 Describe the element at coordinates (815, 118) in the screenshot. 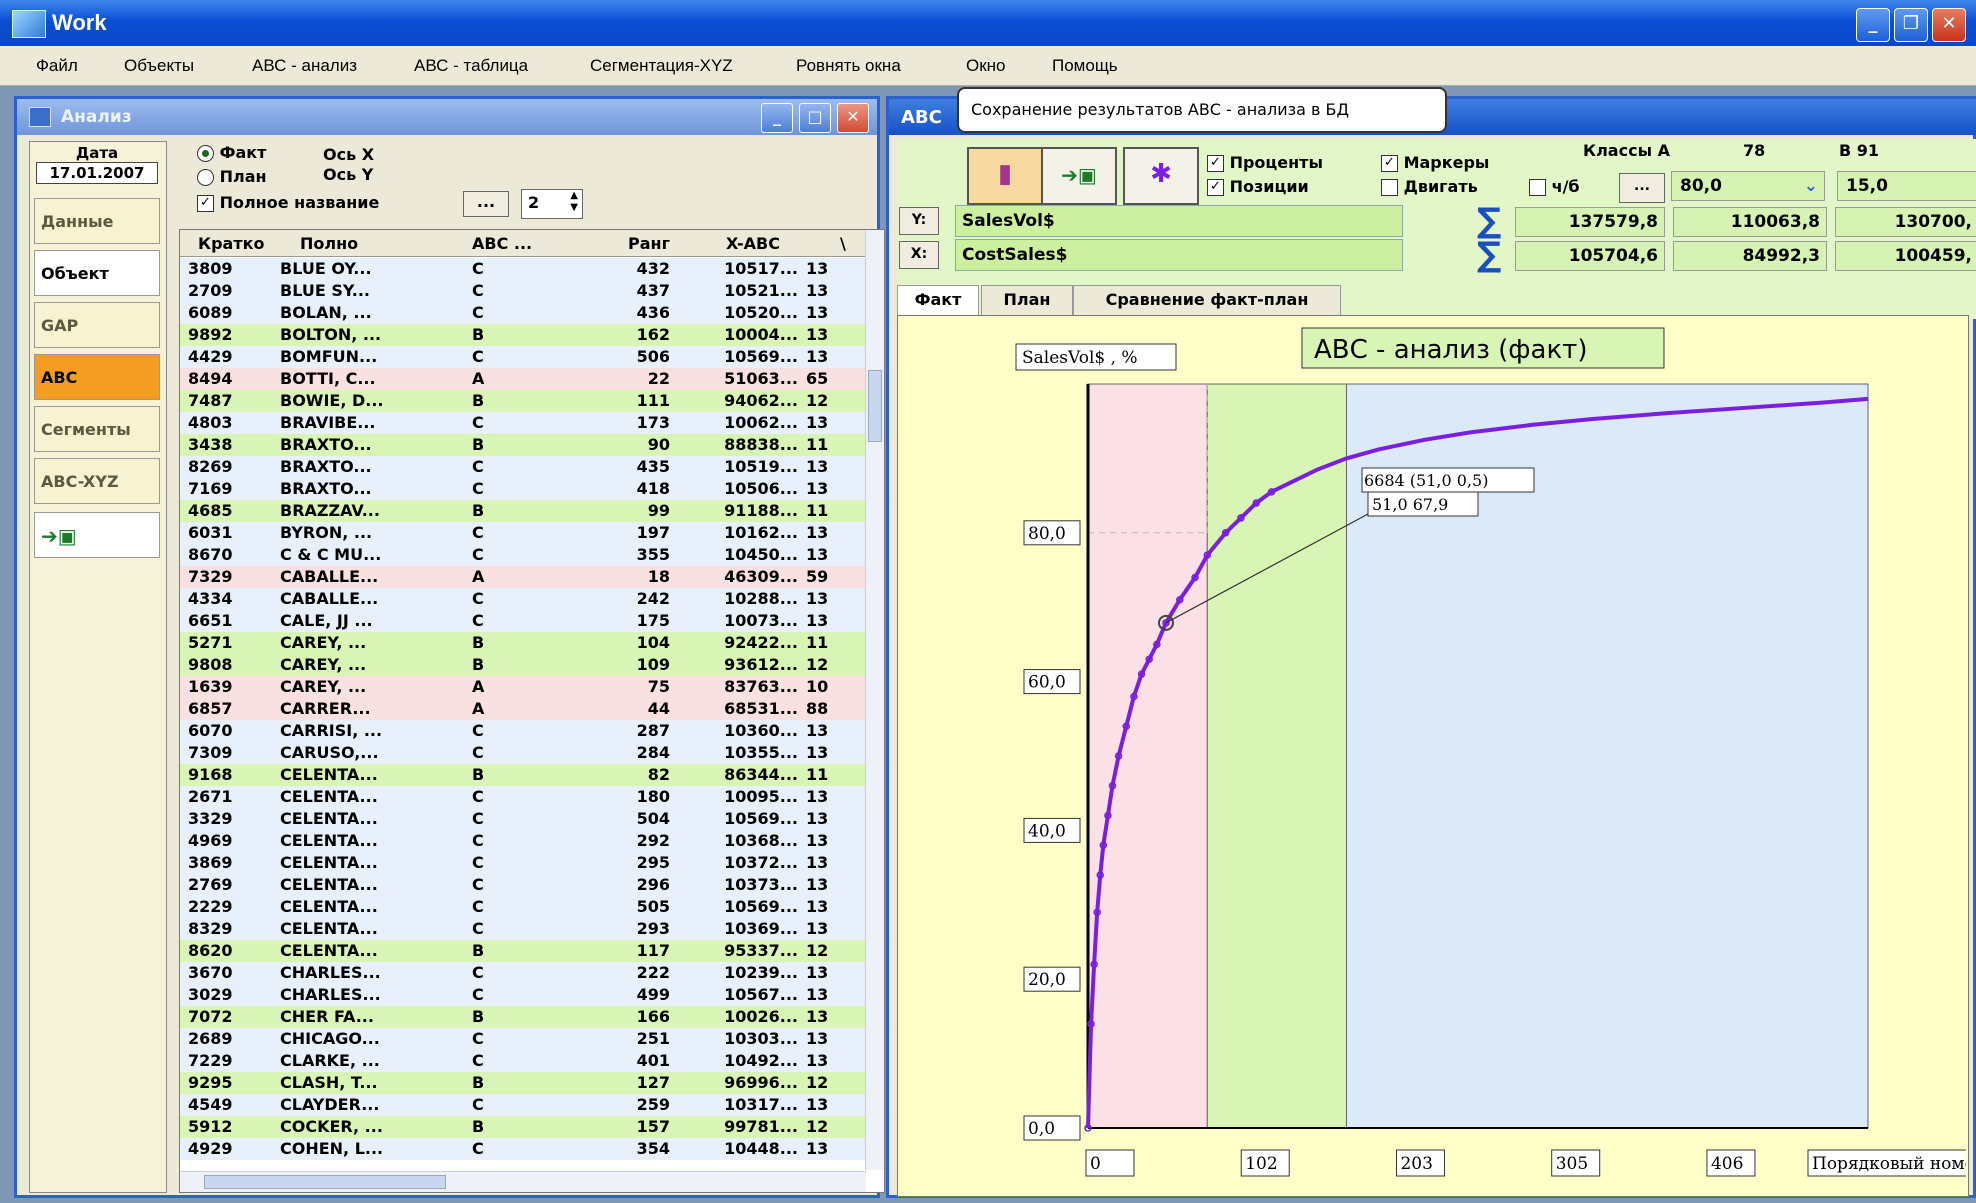

I see `analysis-maximize-button: □` at that location.